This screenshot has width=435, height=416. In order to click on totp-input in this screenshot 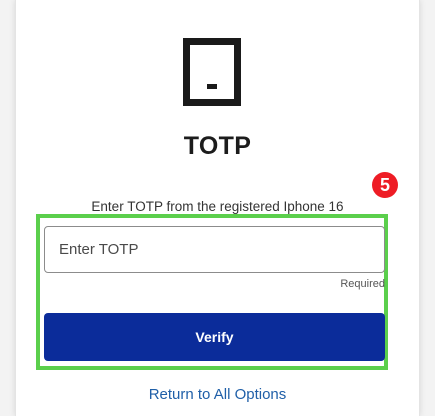, I will do `click(214, 249)`.